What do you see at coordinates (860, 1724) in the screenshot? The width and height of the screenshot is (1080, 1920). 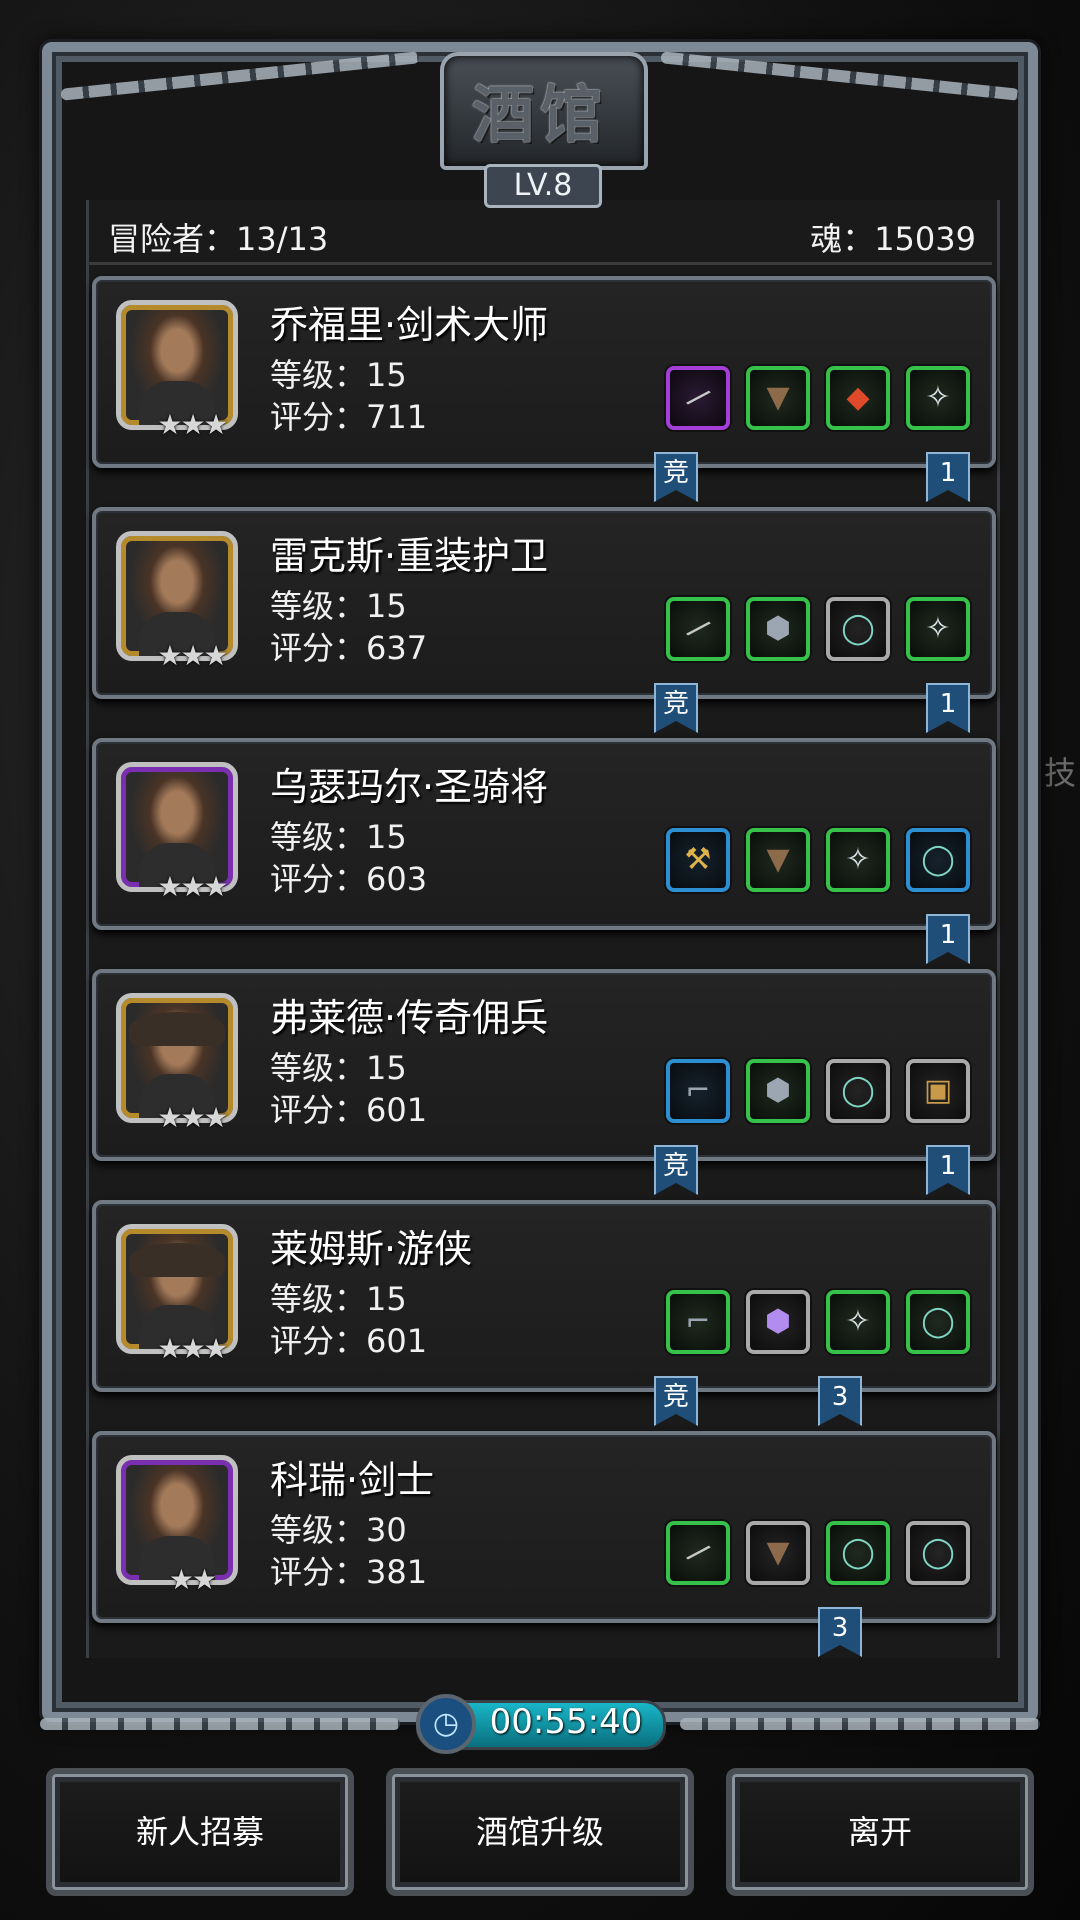 I see `chain-ornament-bottom-right` at bounding box center [860, 1724].